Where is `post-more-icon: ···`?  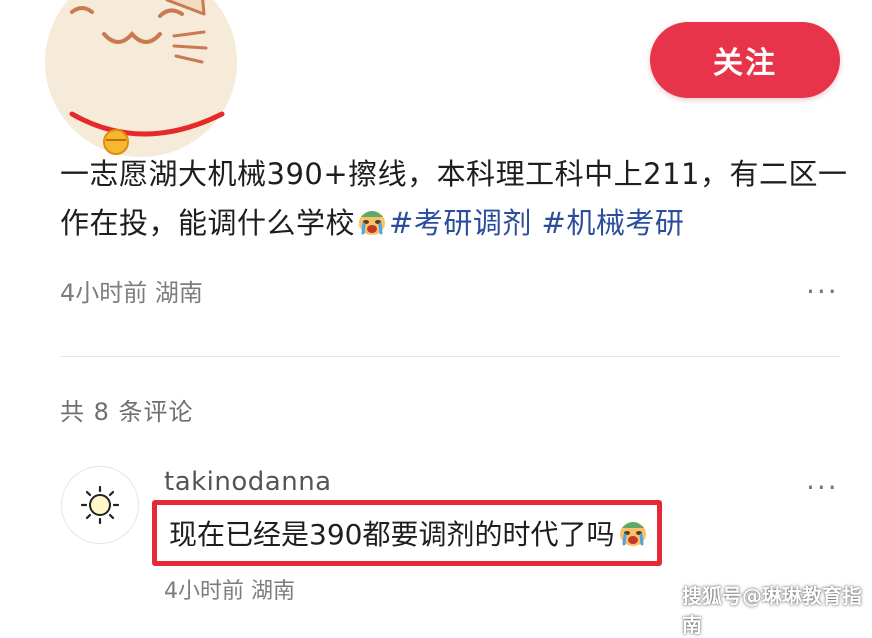
post-more-icon: ··· is located at coordinates (822, 292).